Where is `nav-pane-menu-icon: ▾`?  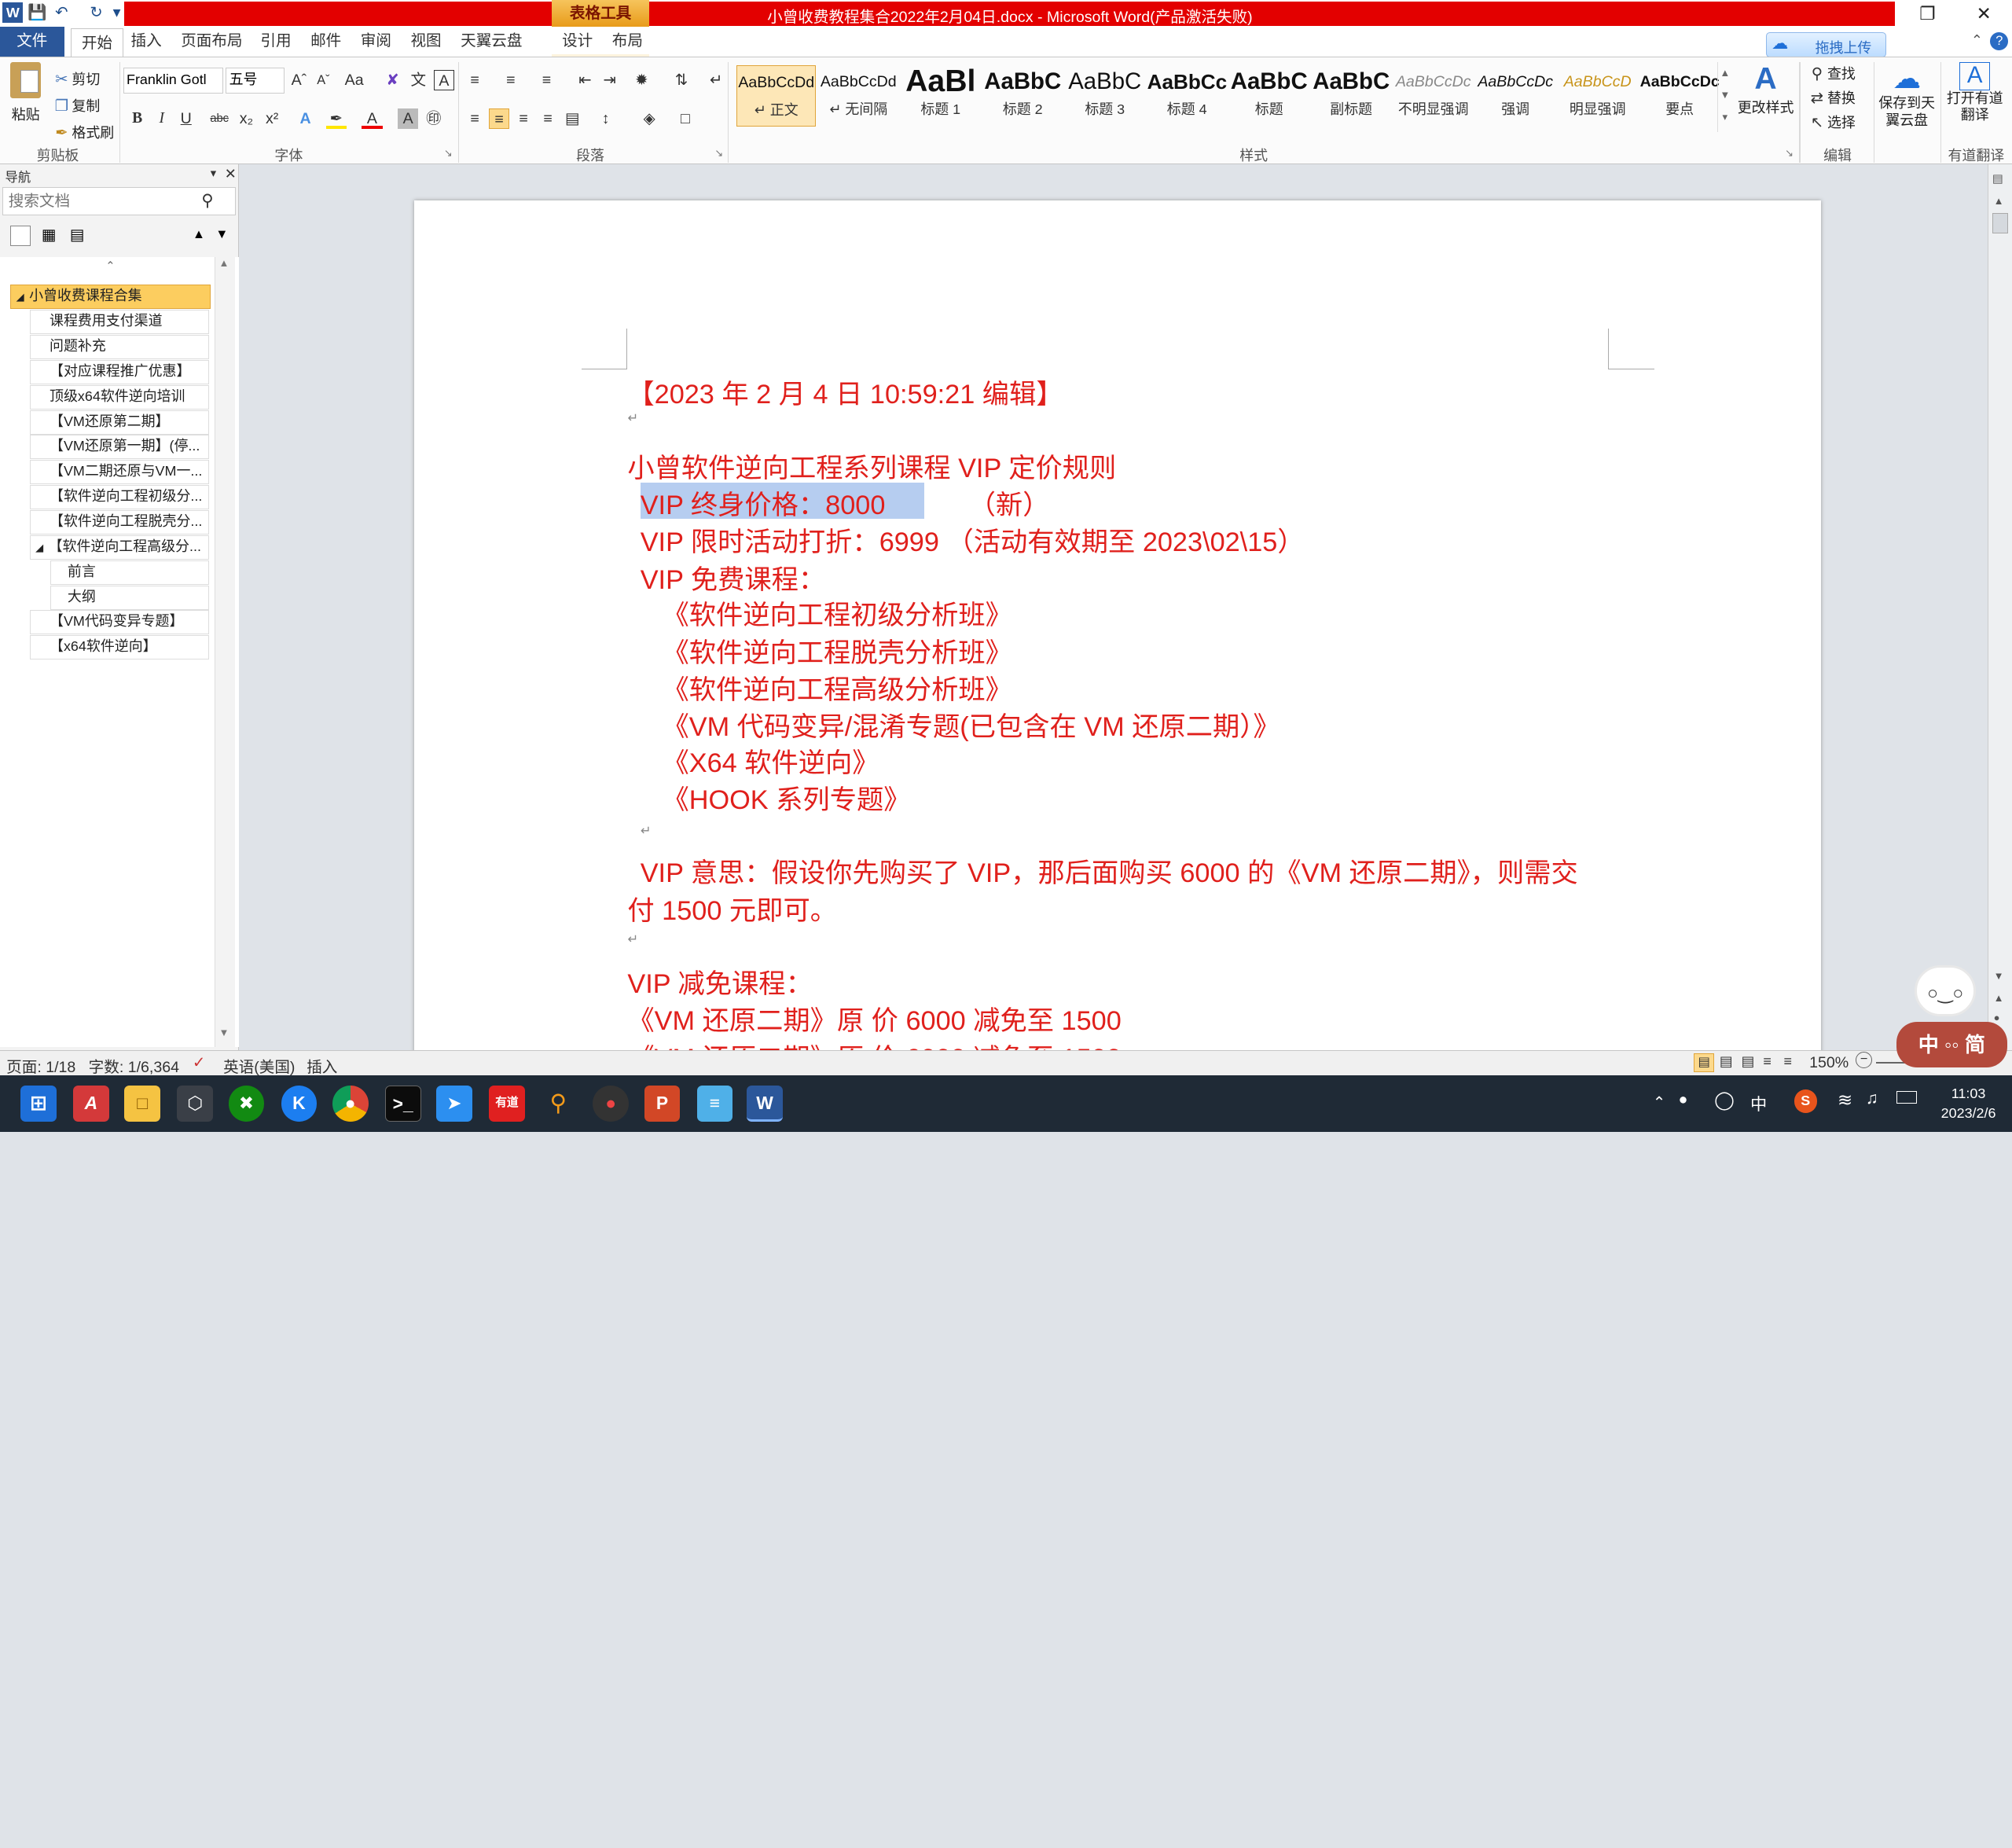 nav-pane-menu-icon: ▾ is located at coordinates (213, 173).